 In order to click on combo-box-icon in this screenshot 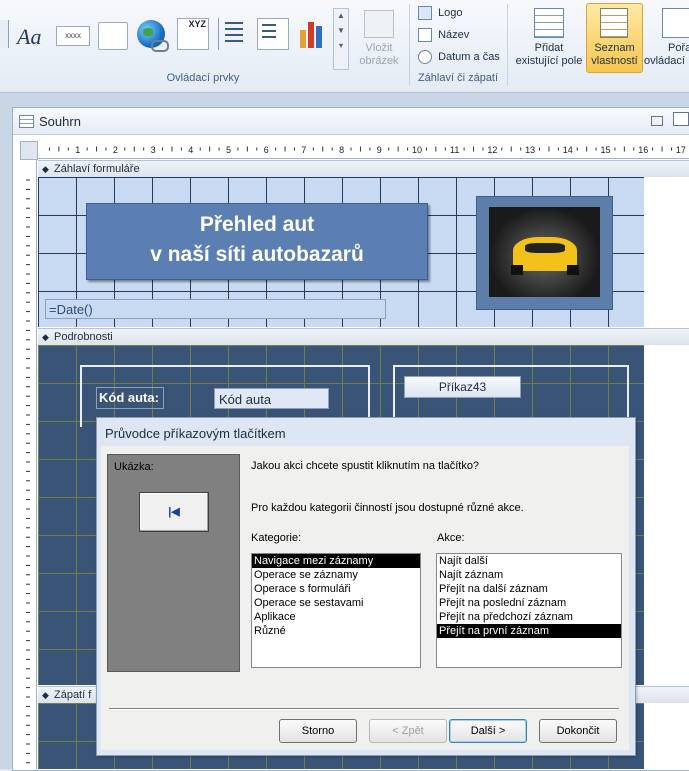, I will do `click(273, 34)`.